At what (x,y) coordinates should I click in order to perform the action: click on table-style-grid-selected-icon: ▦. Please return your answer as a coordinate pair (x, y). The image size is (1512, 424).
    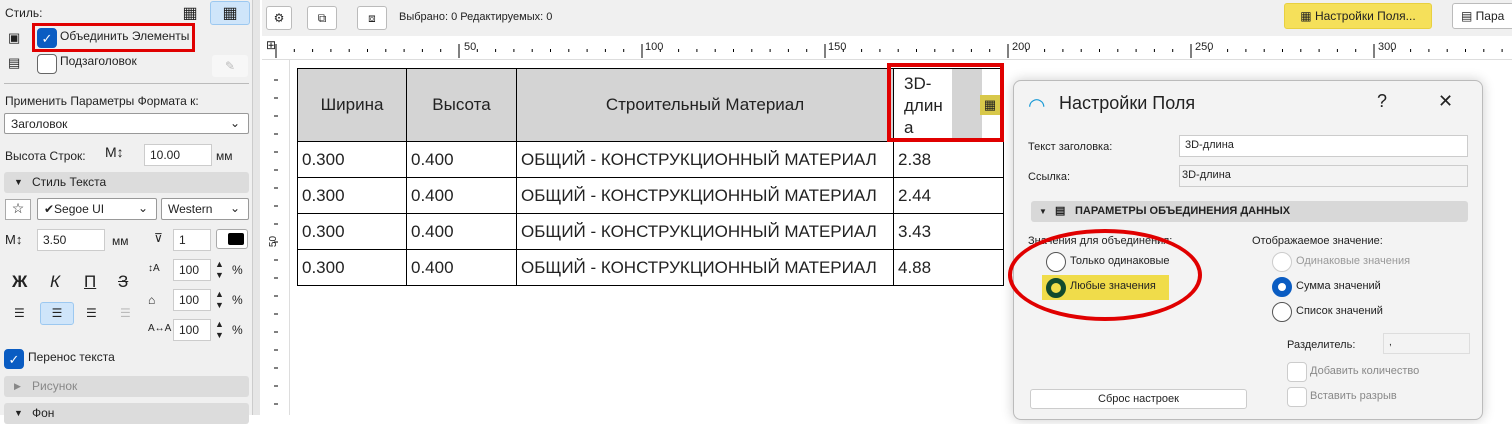
    Looking at the image, I should click on (230, 13).